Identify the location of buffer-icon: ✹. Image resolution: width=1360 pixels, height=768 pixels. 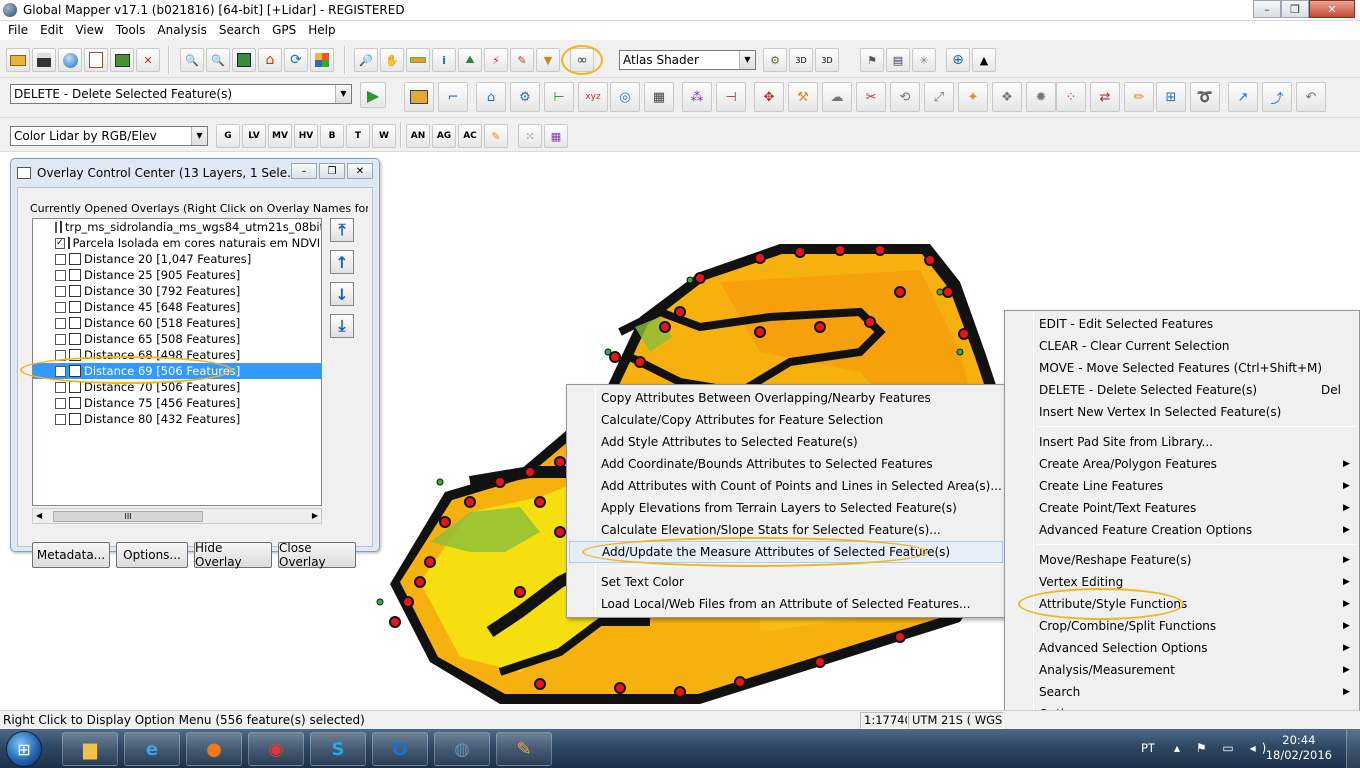
(1041, 97).